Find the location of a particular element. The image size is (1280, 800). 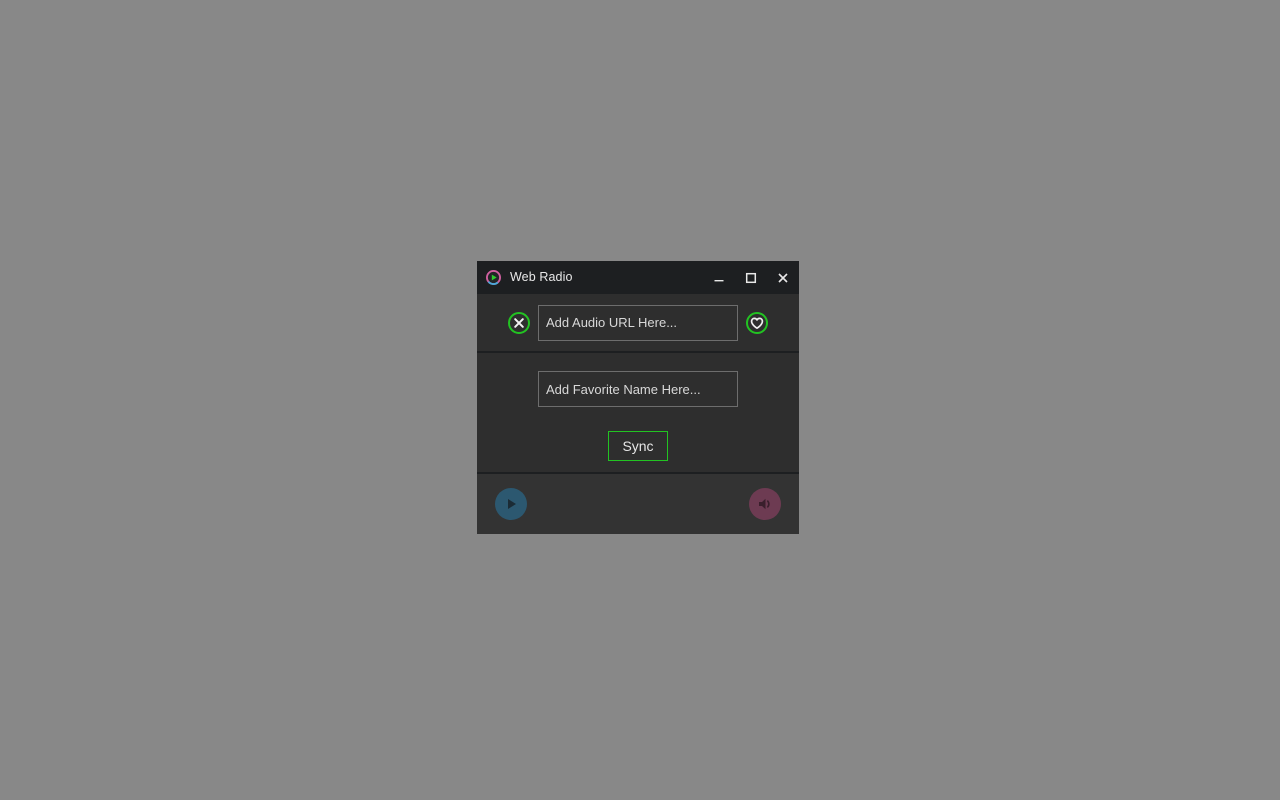

play-button is located at coordinates (511, 504).